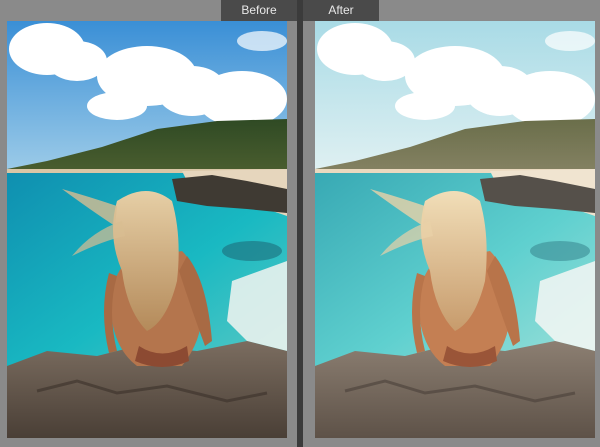 Image resolution: width=600 pixels, height=447 pixels. What do you see at coordinates (341, 10) in the screenshot?
I see `after-label: After` at bounding box center [341, 10].